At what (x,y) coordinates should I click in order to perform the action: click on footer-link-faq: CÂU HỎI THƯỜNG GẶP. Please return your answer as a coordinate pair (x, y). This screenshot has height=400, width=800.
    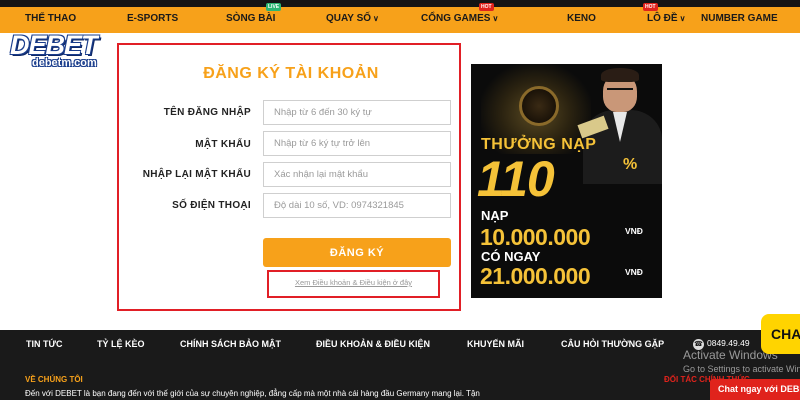
    Looking at the image, I should click on (612, 344).